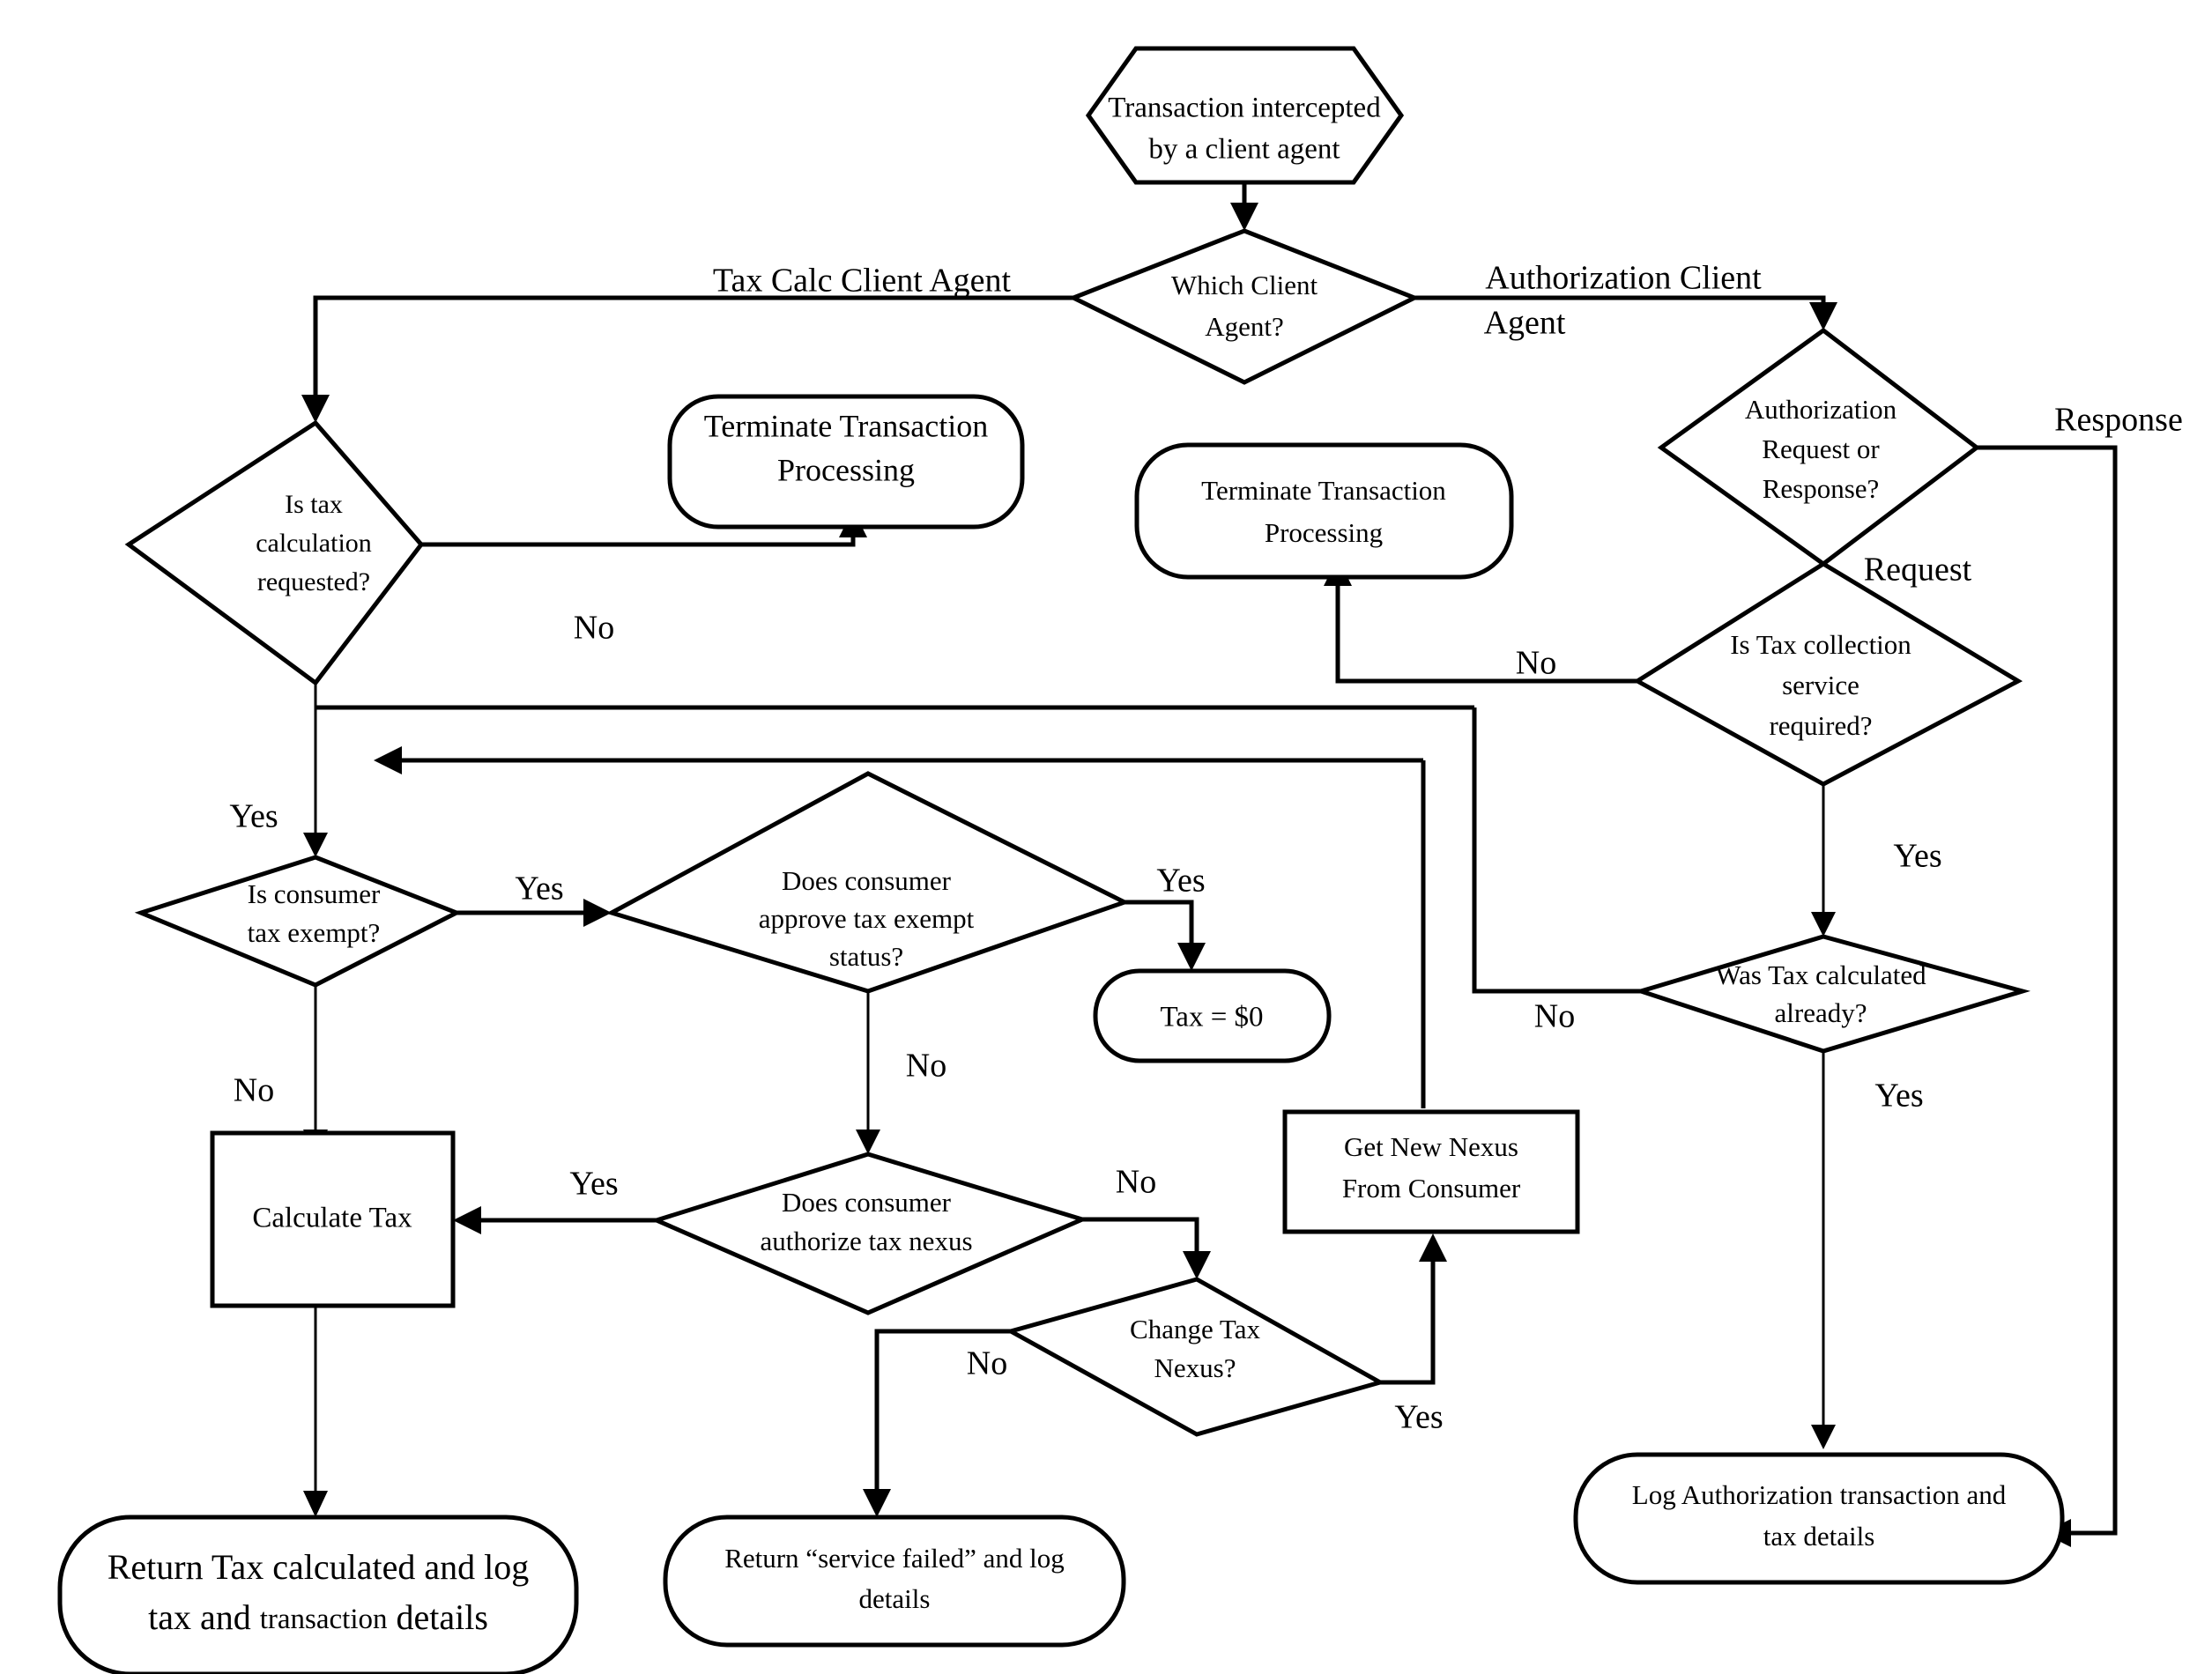 The height and width of the screenshot is (1674, 2212). Describe the element at coordinates (1244, 150) in the screenshot. I see `node-start-line2: by a client agent` at that location.